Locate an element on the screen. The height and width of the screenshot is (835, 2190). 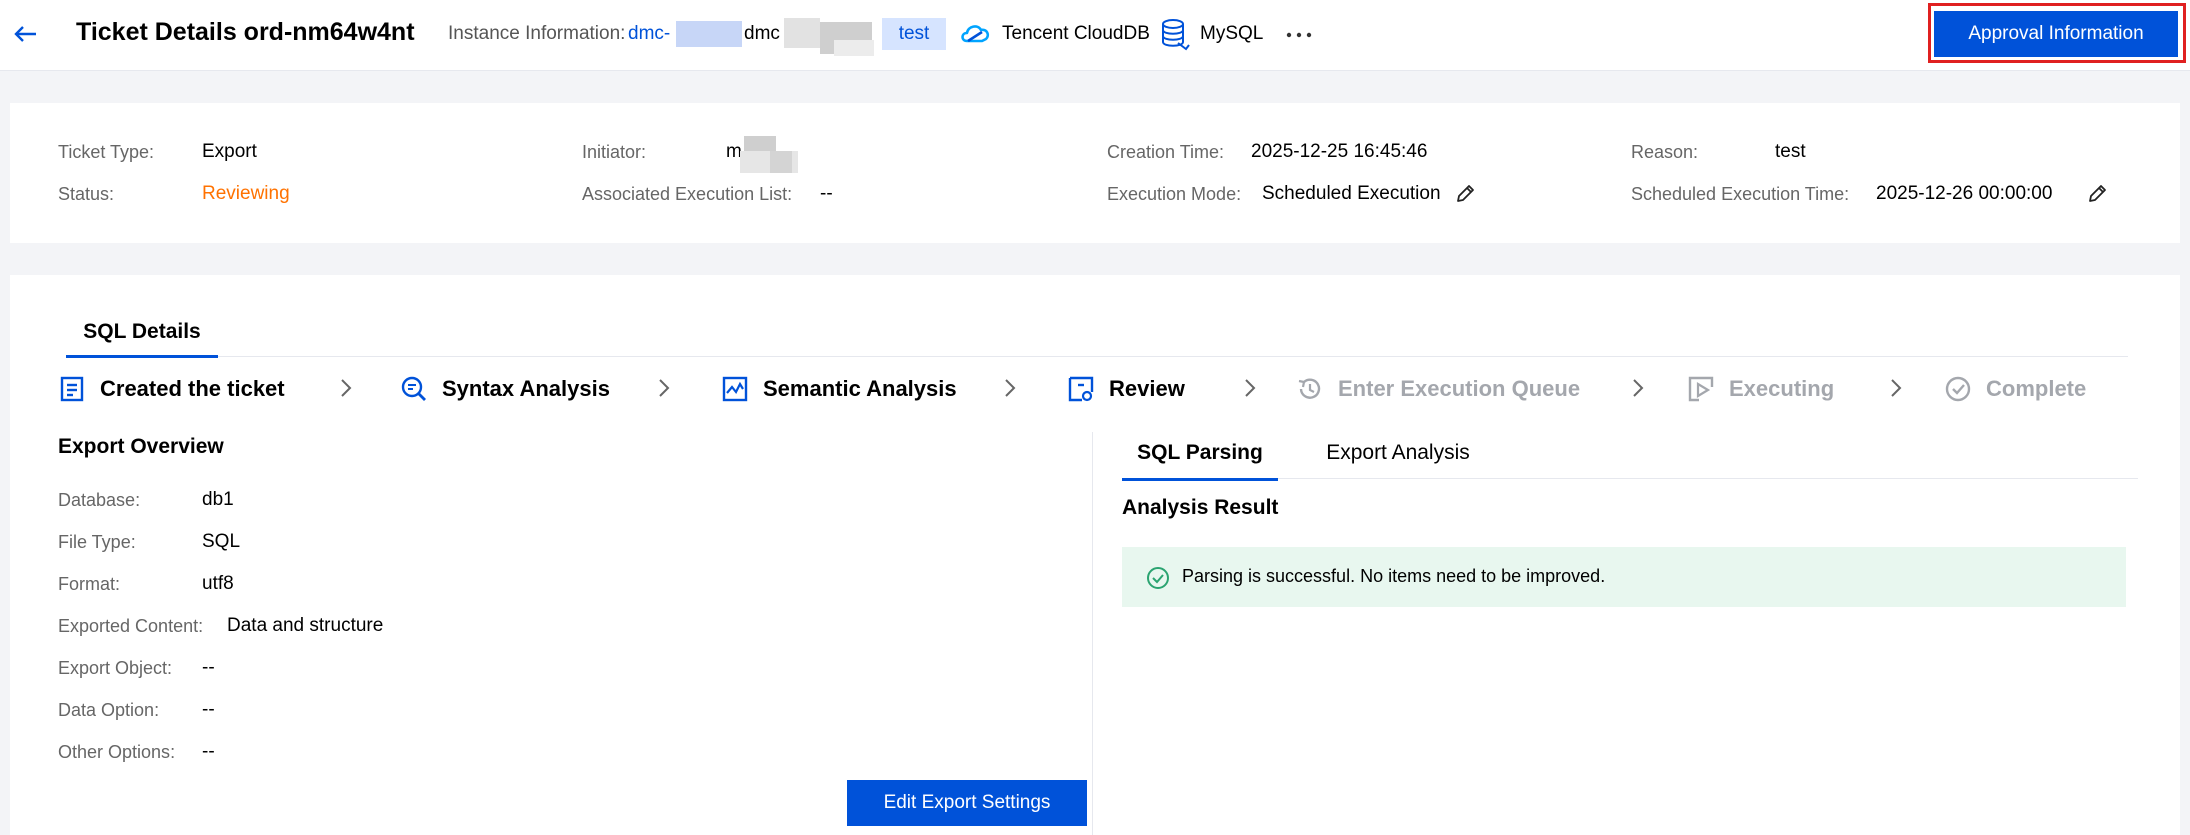
syntax-search-icon is located at coordinates (413, 388).